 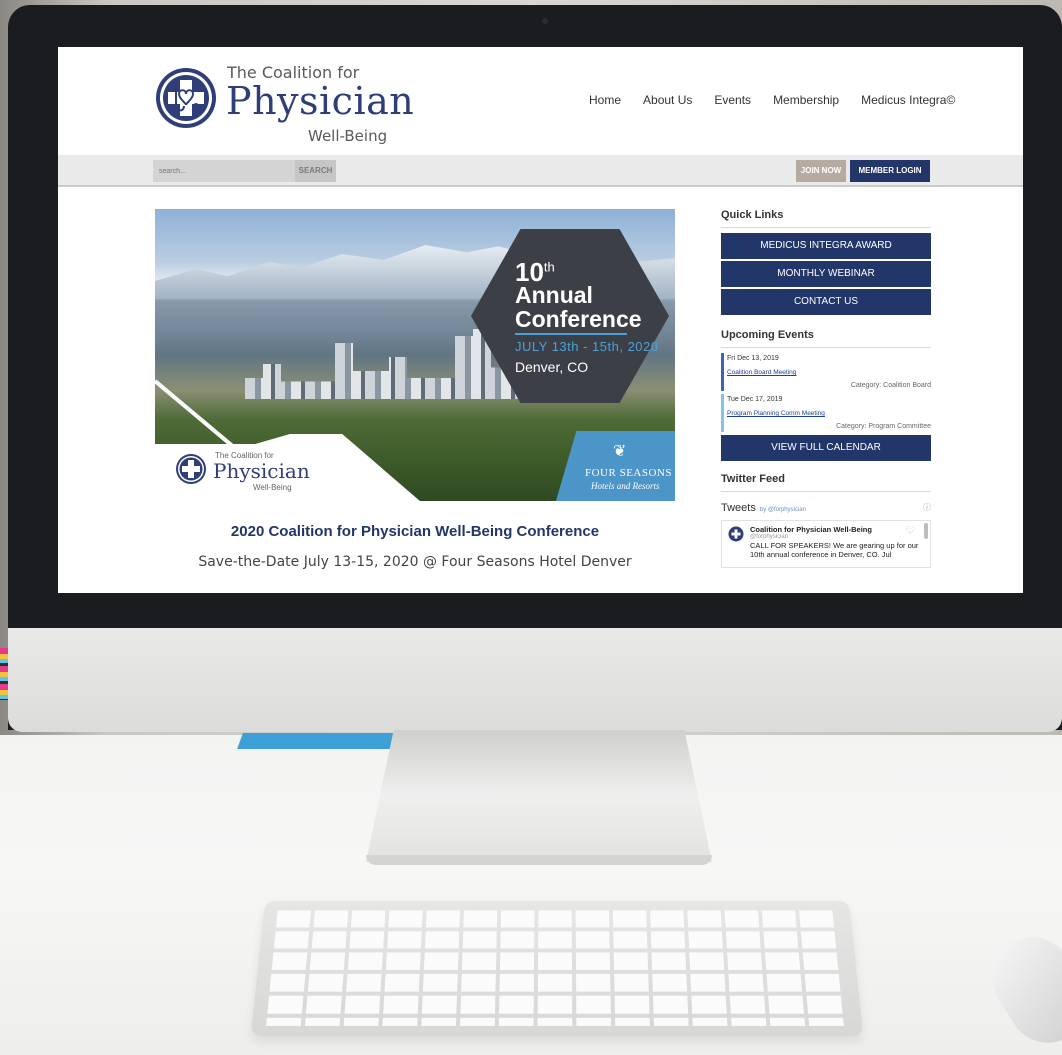 I want to click on keyboard, so click(x=557, y=969).